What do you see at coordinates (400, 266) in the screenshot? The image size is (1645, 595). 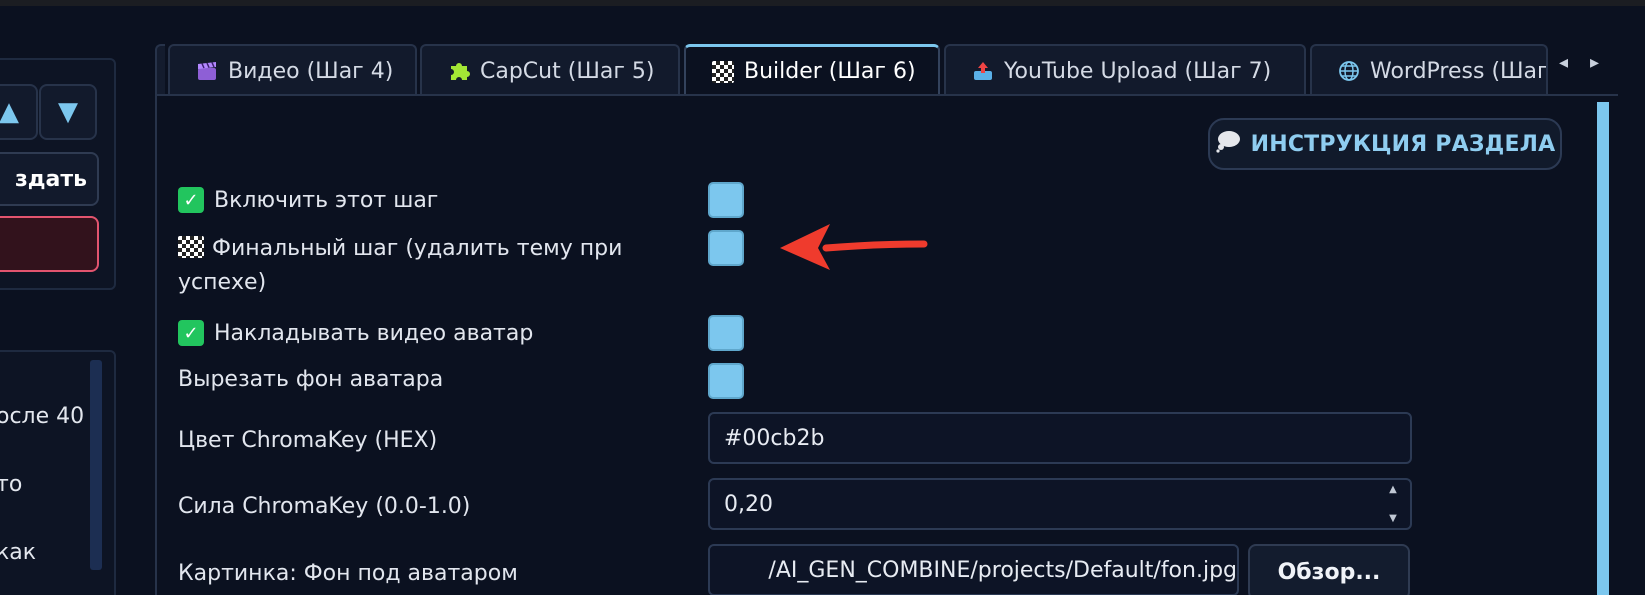 I see `final-step-label: Финальный шаг (удалить тему при успехе)` at bounding box center [400, 266].